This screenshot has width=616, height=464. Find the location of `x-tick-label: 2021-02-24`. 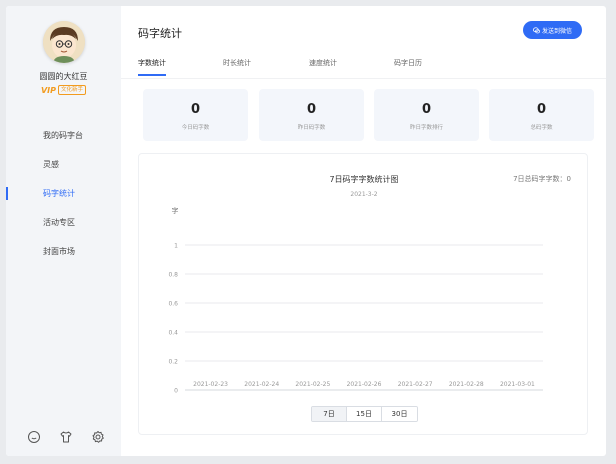

x-tick-label: 2021-02-24 is located at coordinates (261, 384).